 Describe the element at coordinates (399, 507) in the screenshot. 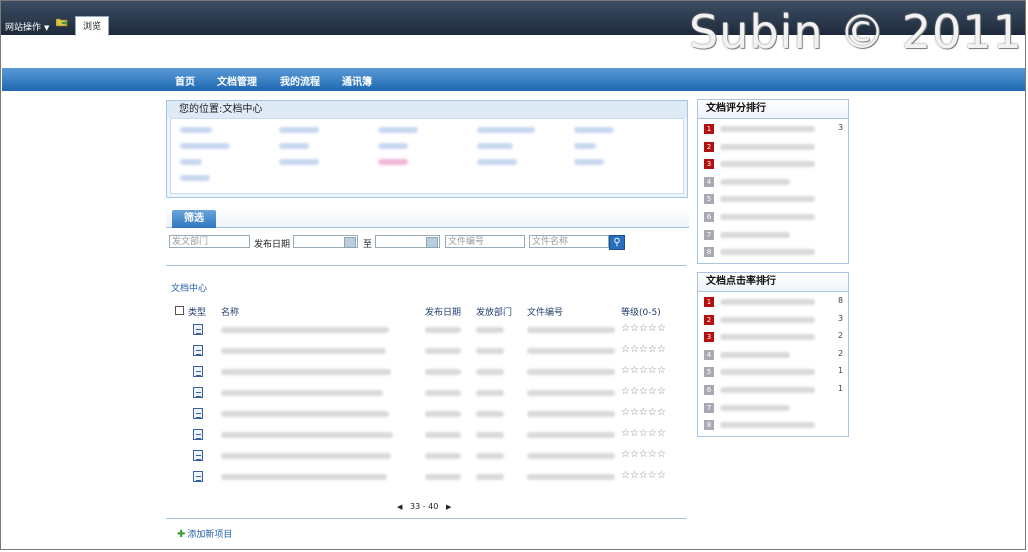

I see `prev-page-icon: ◀` at that location.